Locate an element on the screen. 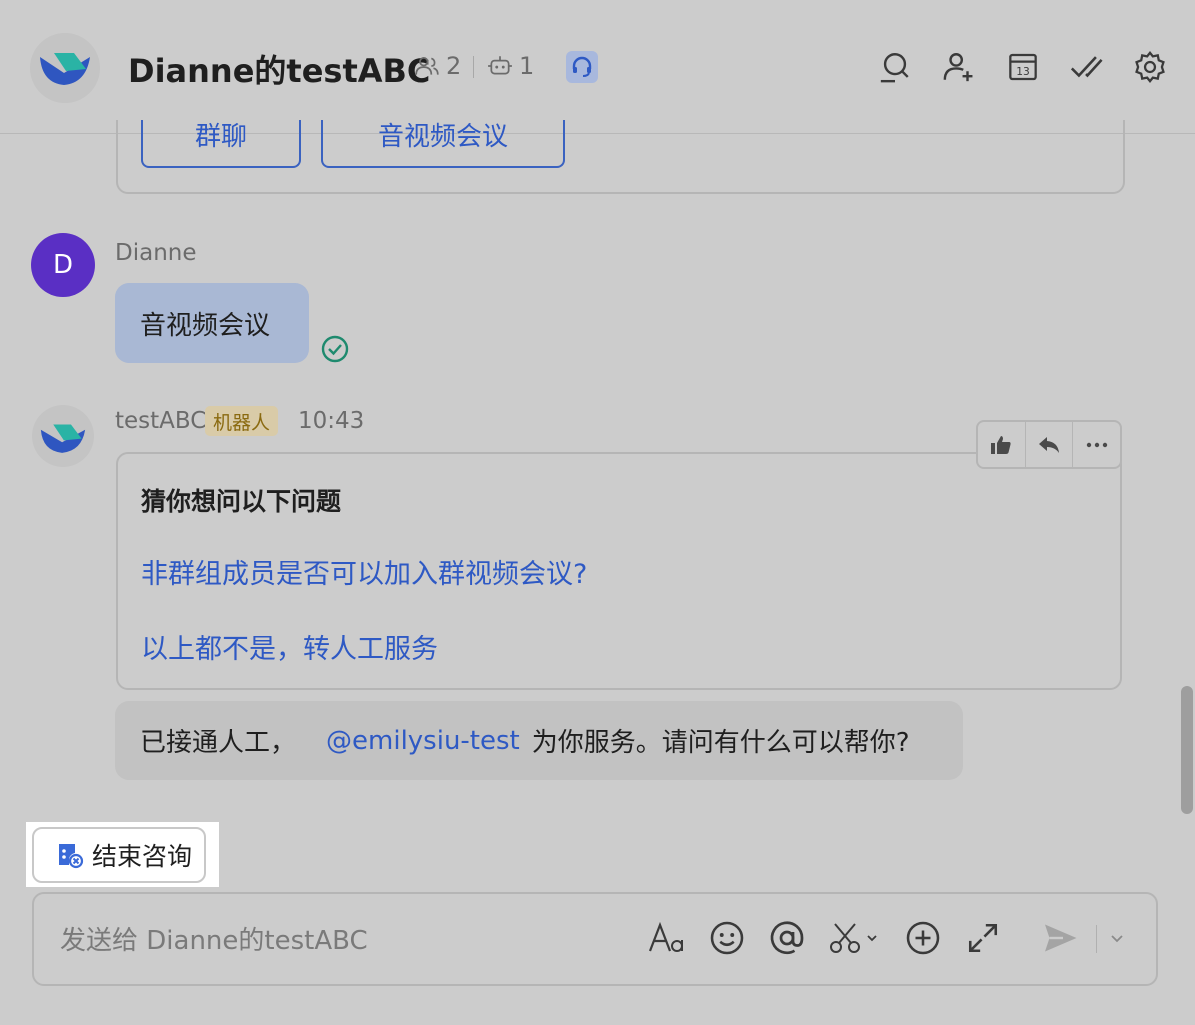 The width and height of the screenshot is (1195, 1025). header-divider is located at coordinates (473, 67).